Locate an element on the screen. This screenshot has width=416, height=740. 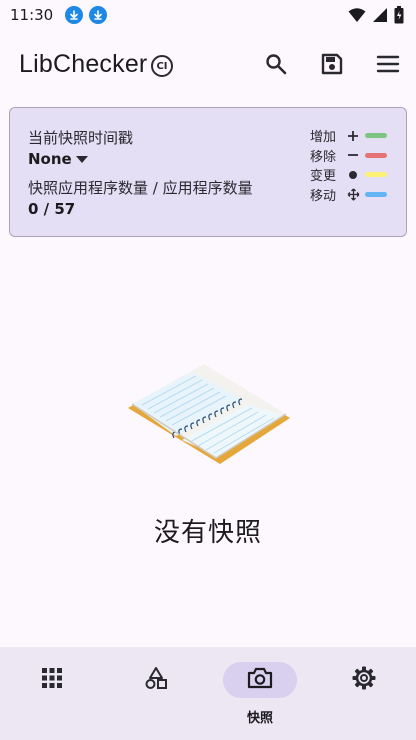
legend-moved: 移动 is located at coordinates (355, 195).